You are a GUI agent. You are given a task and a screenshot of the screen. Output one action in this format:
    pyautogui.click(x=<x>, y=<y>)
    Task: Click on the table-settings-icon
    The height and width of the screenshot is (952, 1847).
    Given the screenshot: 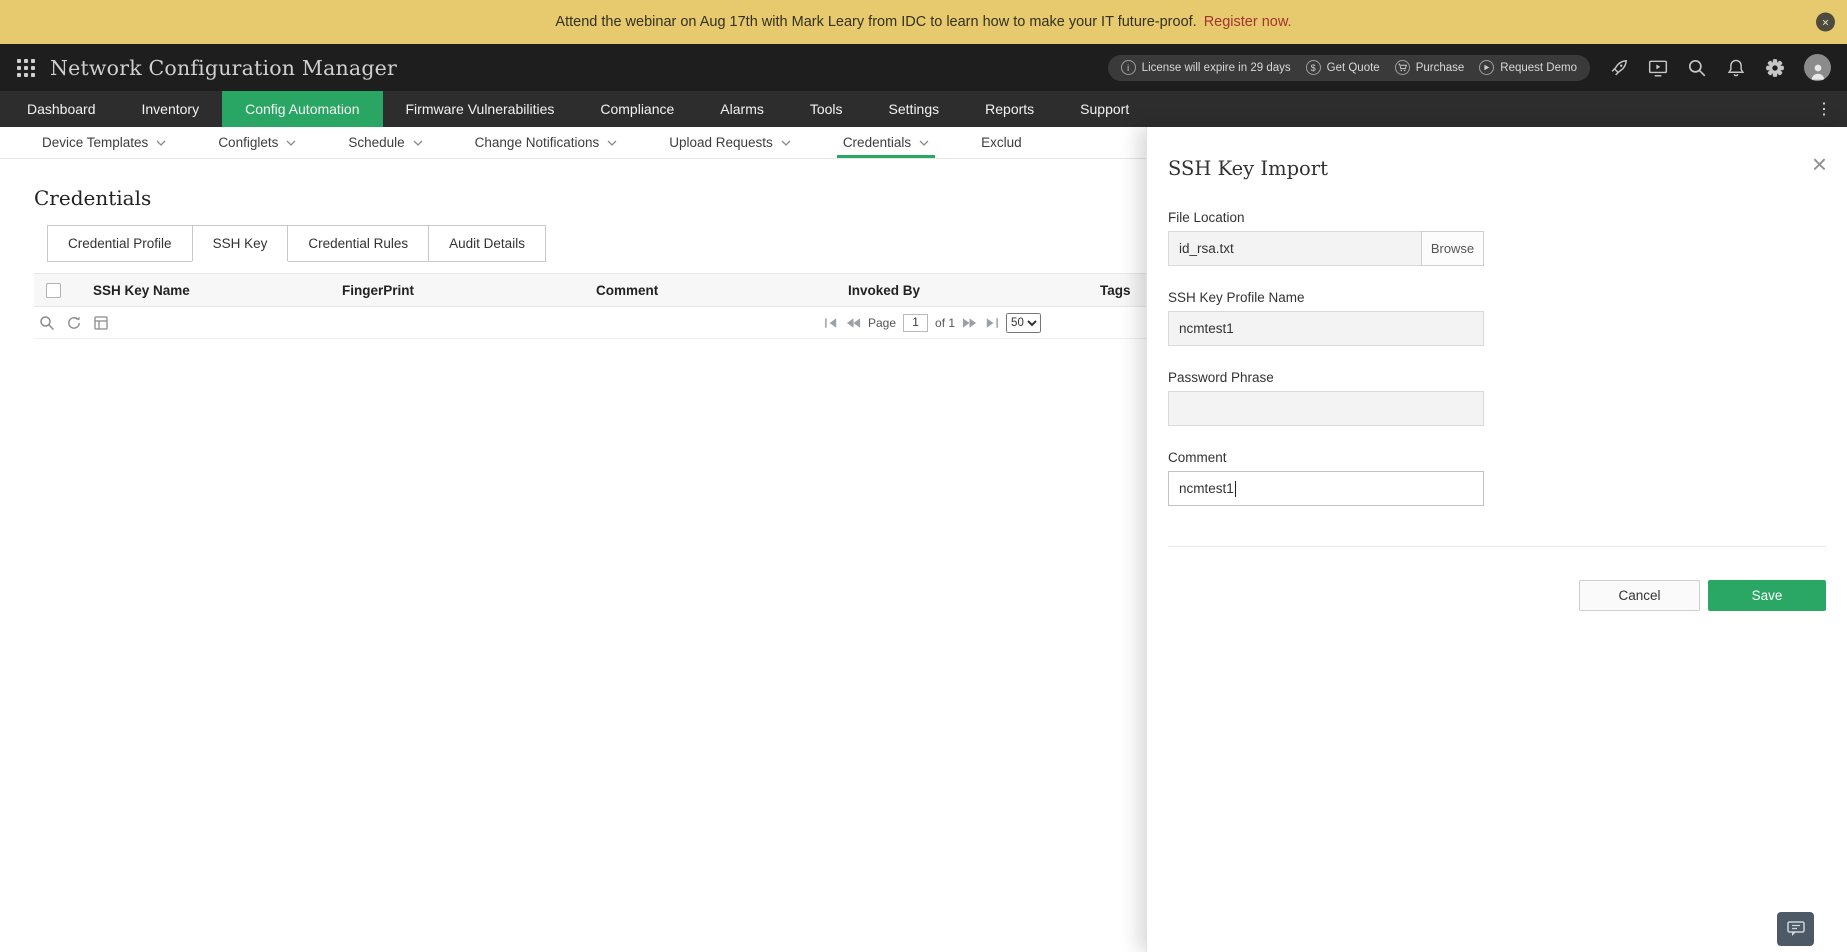 What is the action you would take?
    pyautogui.click(x=101, y=323)
    